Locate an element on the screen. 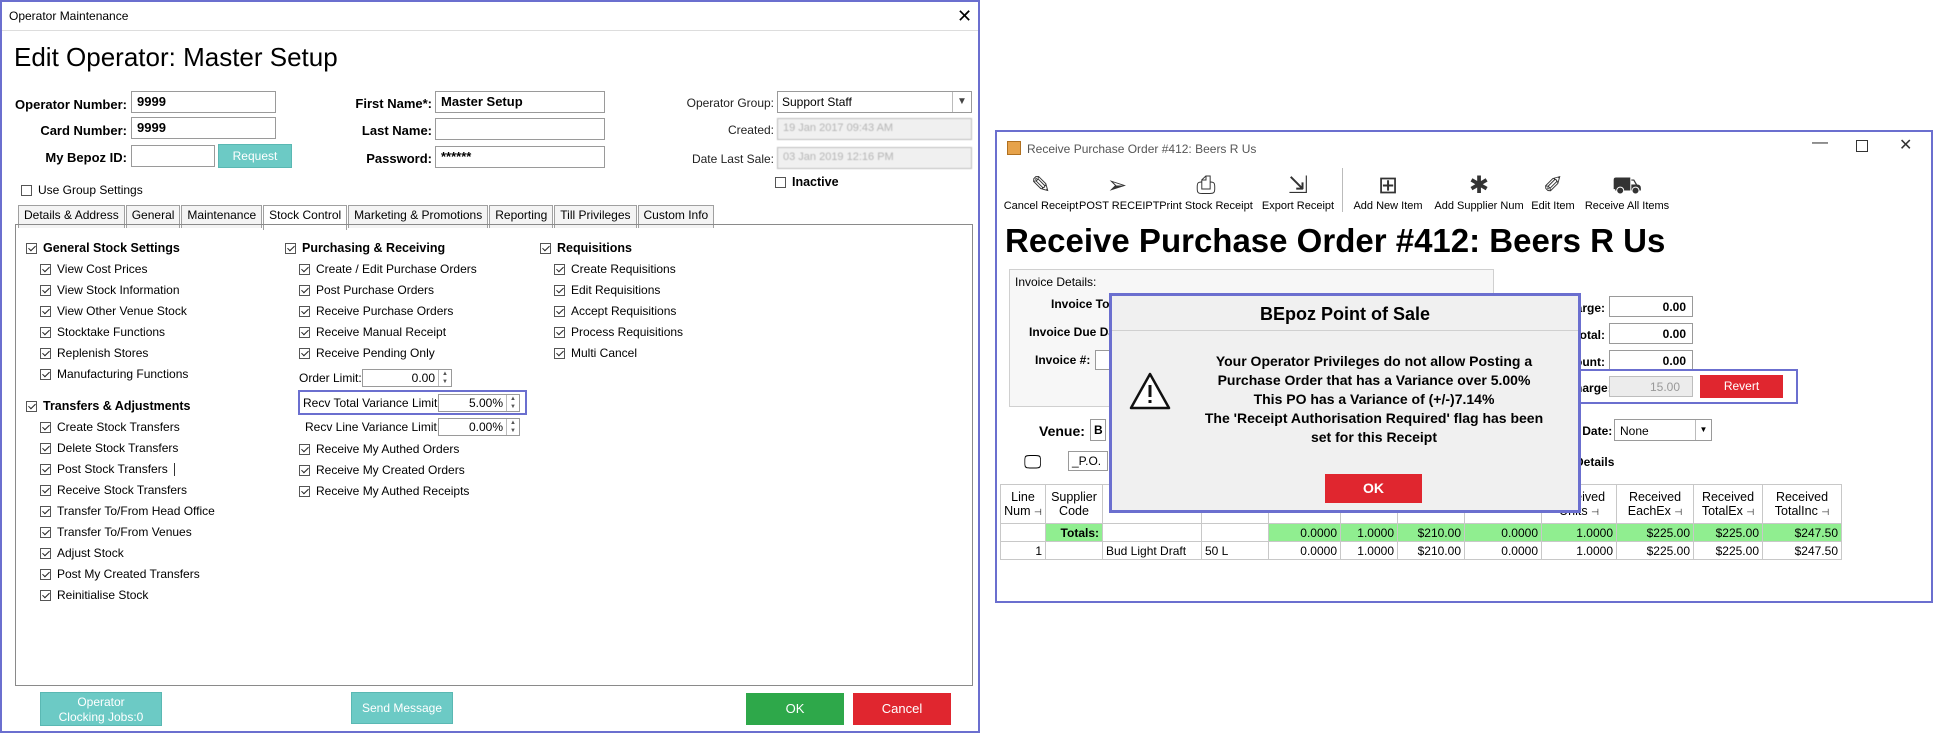 This screenshot has height=735, width=1933. grid-cell is located at coordinates (1074, 550).